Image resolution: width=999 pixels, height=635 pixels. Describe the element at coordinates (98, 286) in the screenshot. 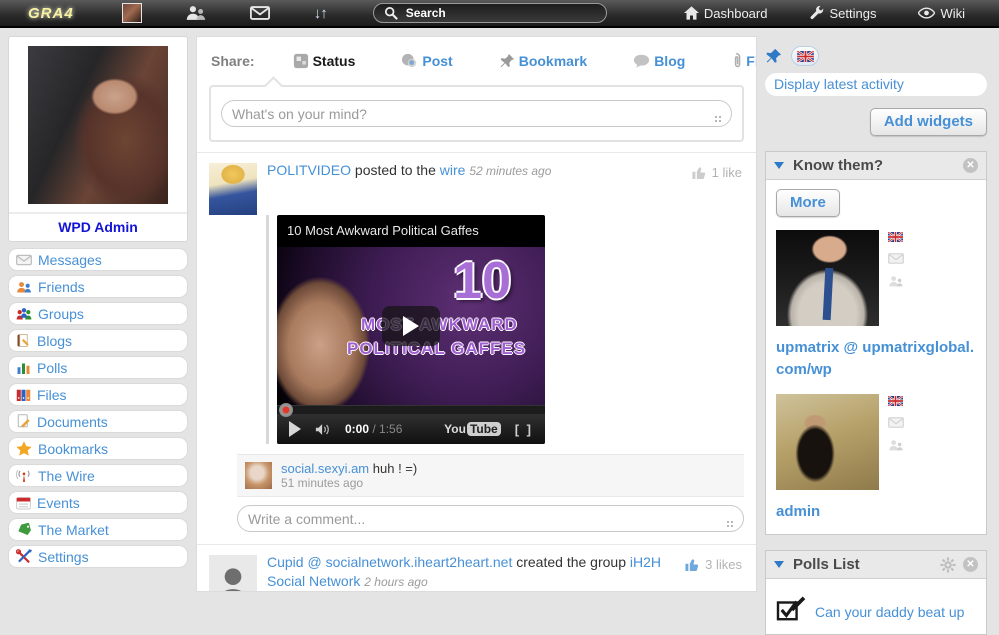

I see `sidebar-item-friends: Friends` at that location.